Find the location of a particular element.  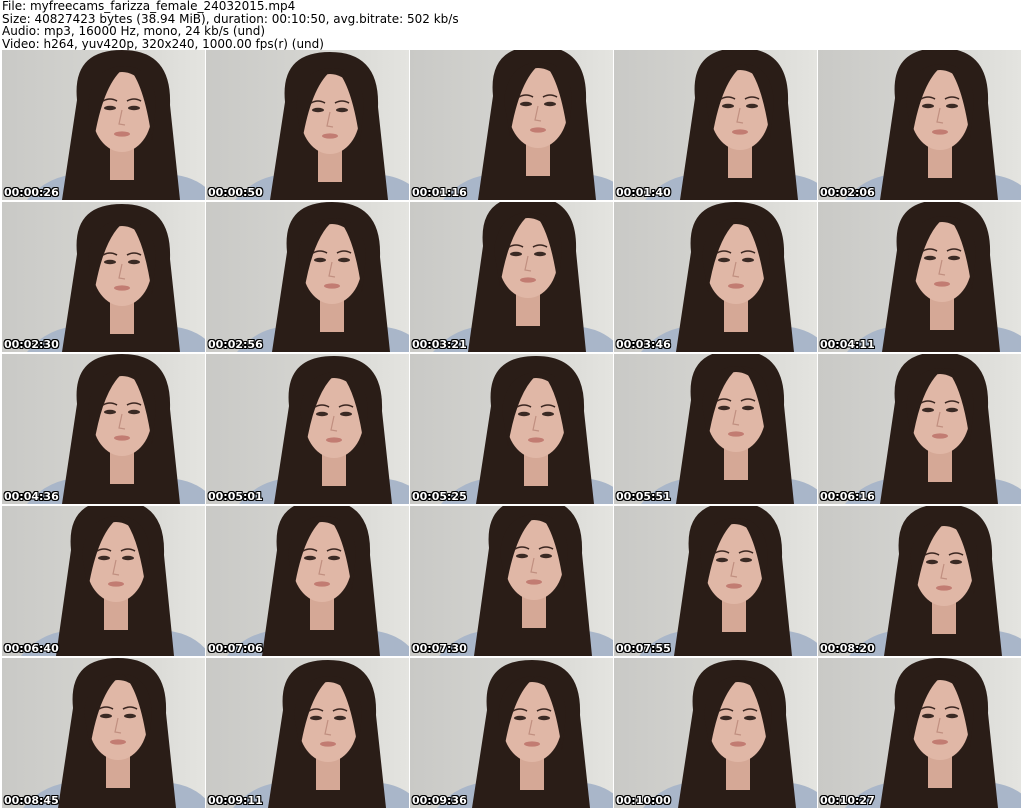

thumbnail-timestamp: 00:00:50 is located at coordinates (235, 192).